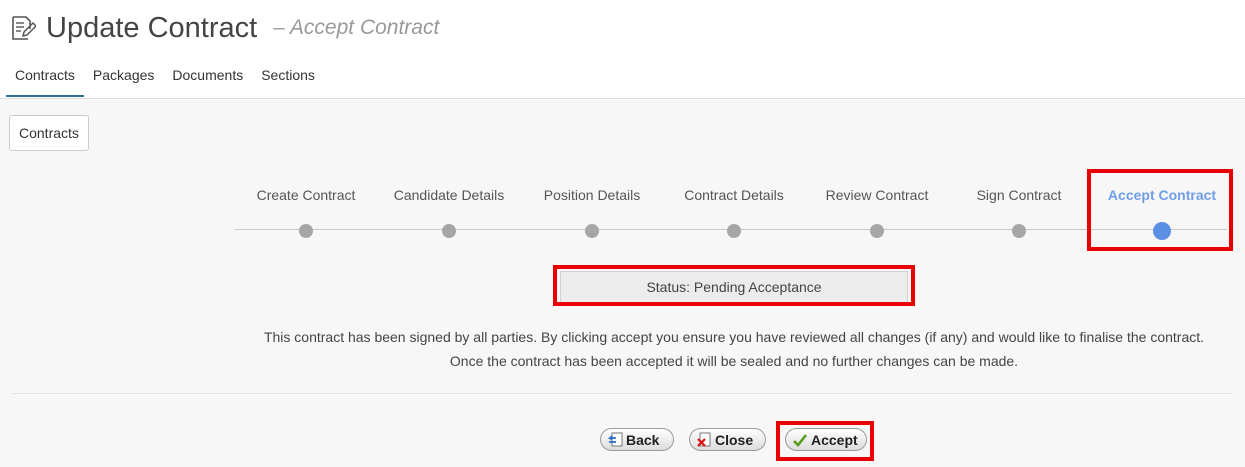 The image size is (1245, 467). Describe the element at coordinates (152, 27) in the screenshot. I see `page-title: Update Contract` at that location.